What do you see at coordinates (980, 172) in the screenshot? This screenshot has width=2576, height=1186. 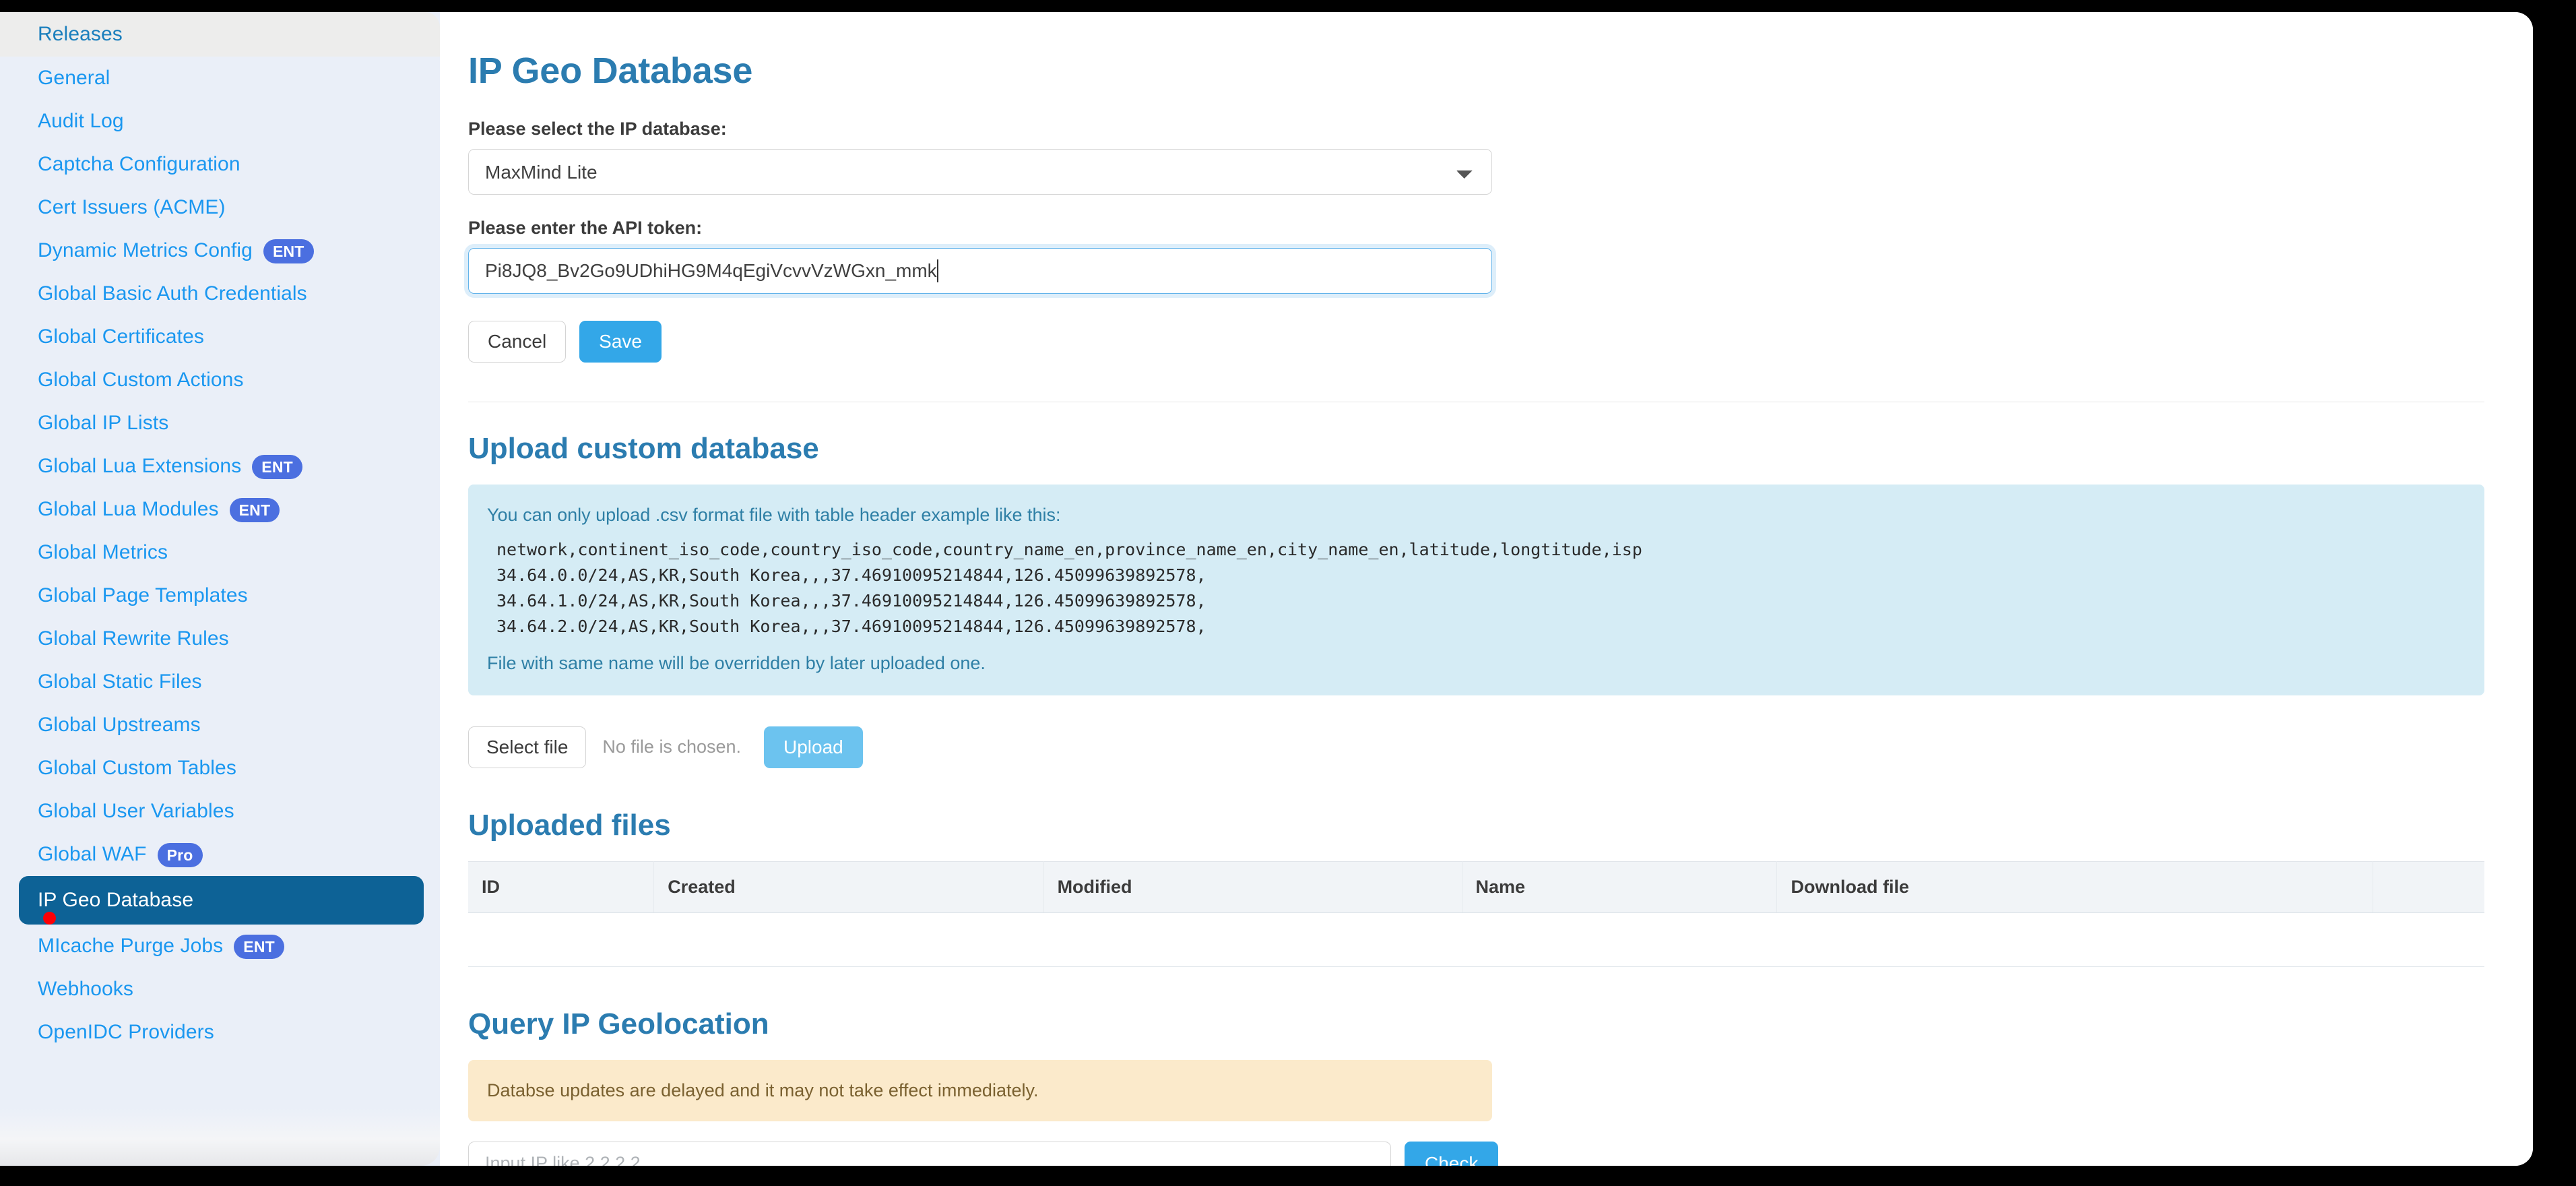 I see `ip-database-select: MaxMind Lite` at bounding box center [980, 172].